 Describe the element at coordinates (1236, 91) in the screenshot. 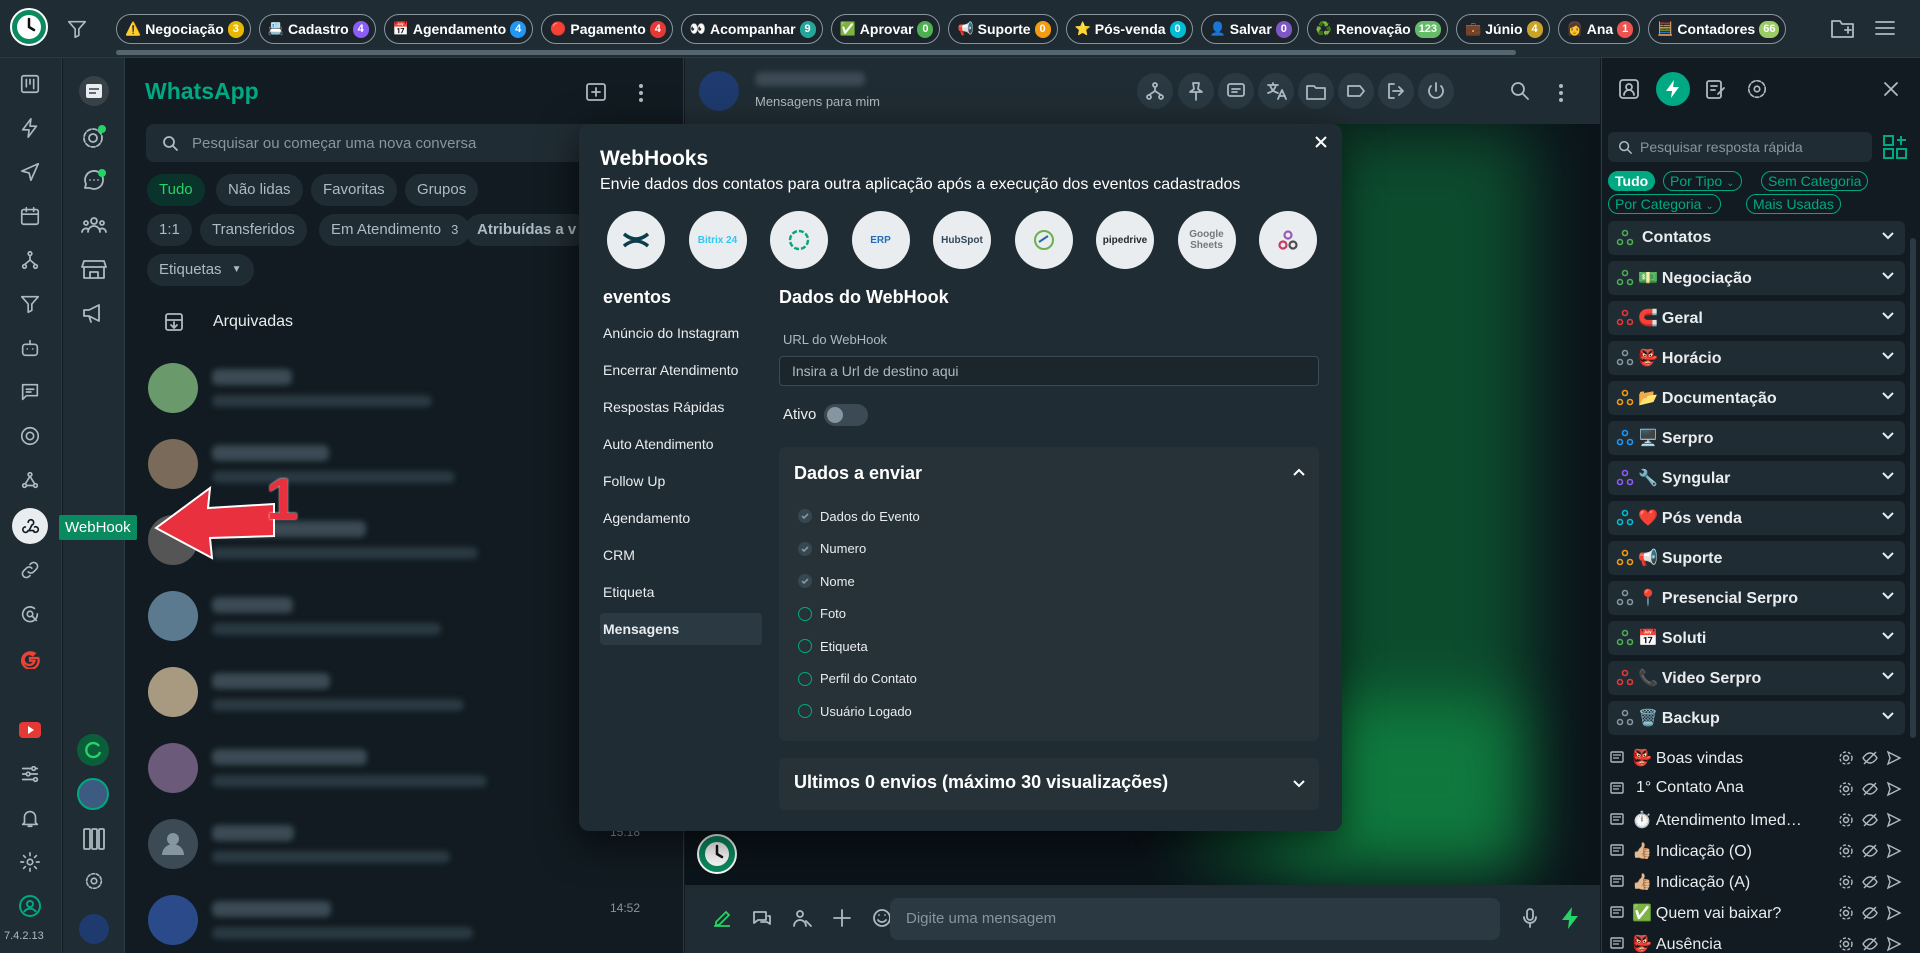

I see `message-settings-icon` at that location.